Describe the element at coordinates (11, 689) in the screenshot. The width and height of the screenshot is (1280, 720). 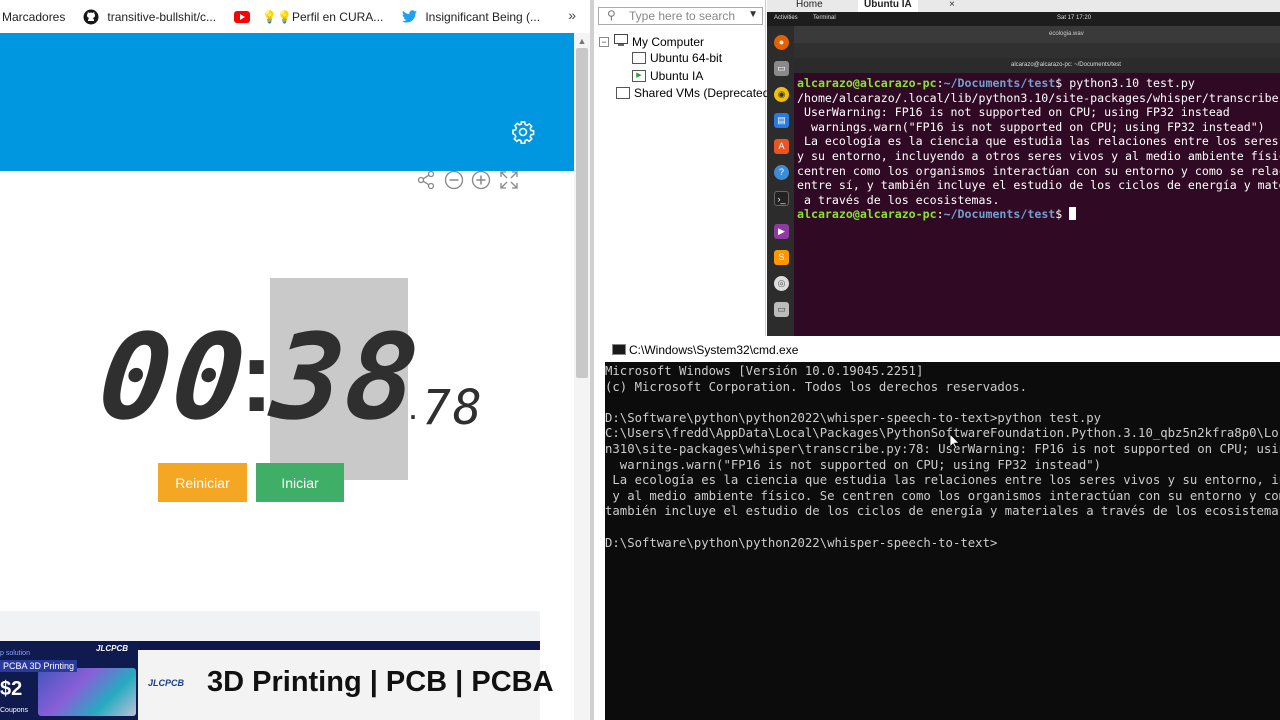
I see `ad-price: $2` at that location.